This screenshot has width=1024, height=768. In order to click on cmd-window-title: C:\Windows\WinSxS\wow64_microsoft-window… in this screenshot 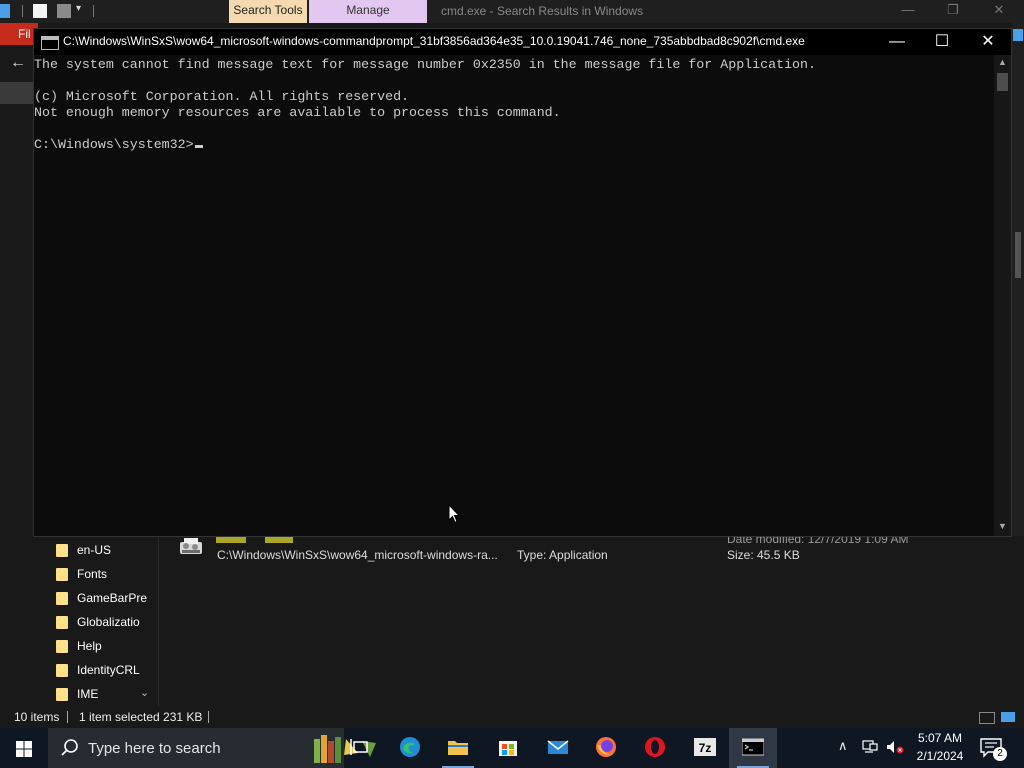, I will do `click(434, 41)`.